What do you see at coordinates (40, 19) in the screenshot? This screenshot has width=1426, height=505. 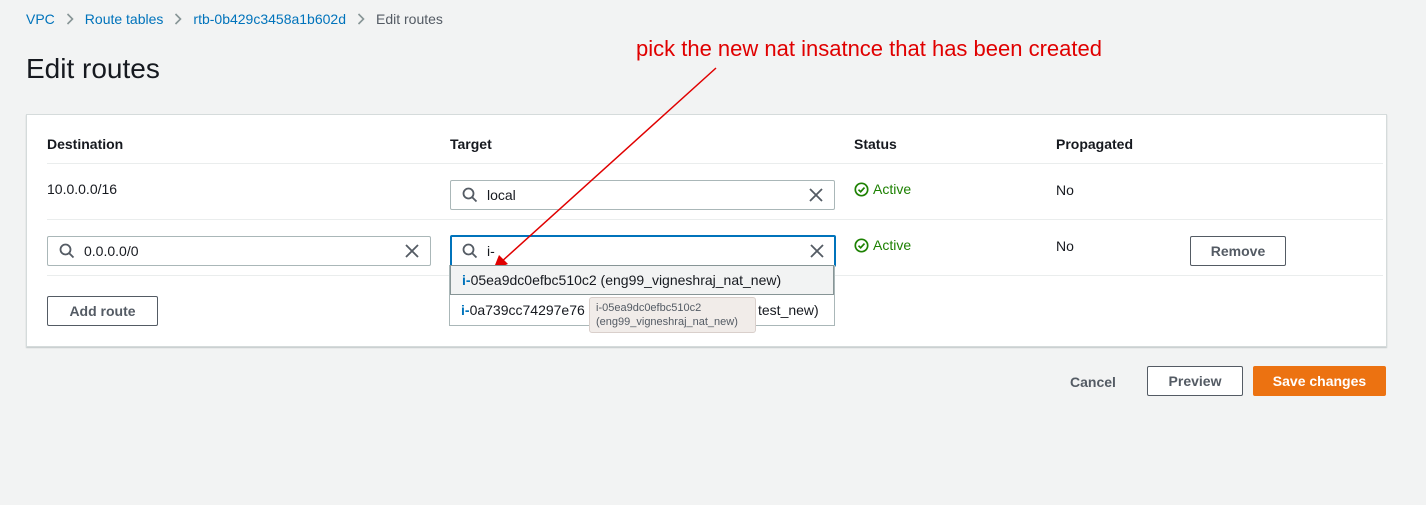 I see `breadcrumb-vpc: VPC` at bounding box center [40, 19].